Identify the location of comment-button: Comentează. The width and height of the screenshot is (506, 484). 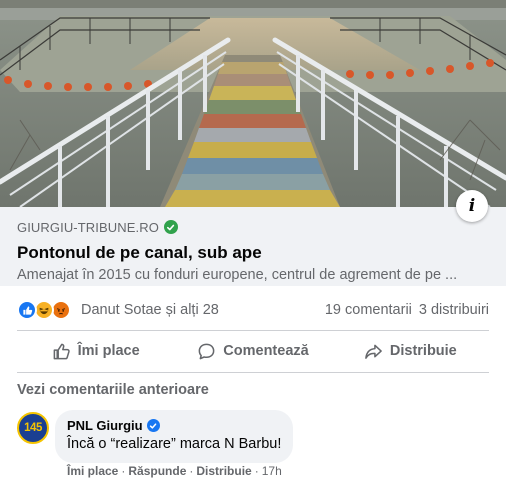
(252, 351).